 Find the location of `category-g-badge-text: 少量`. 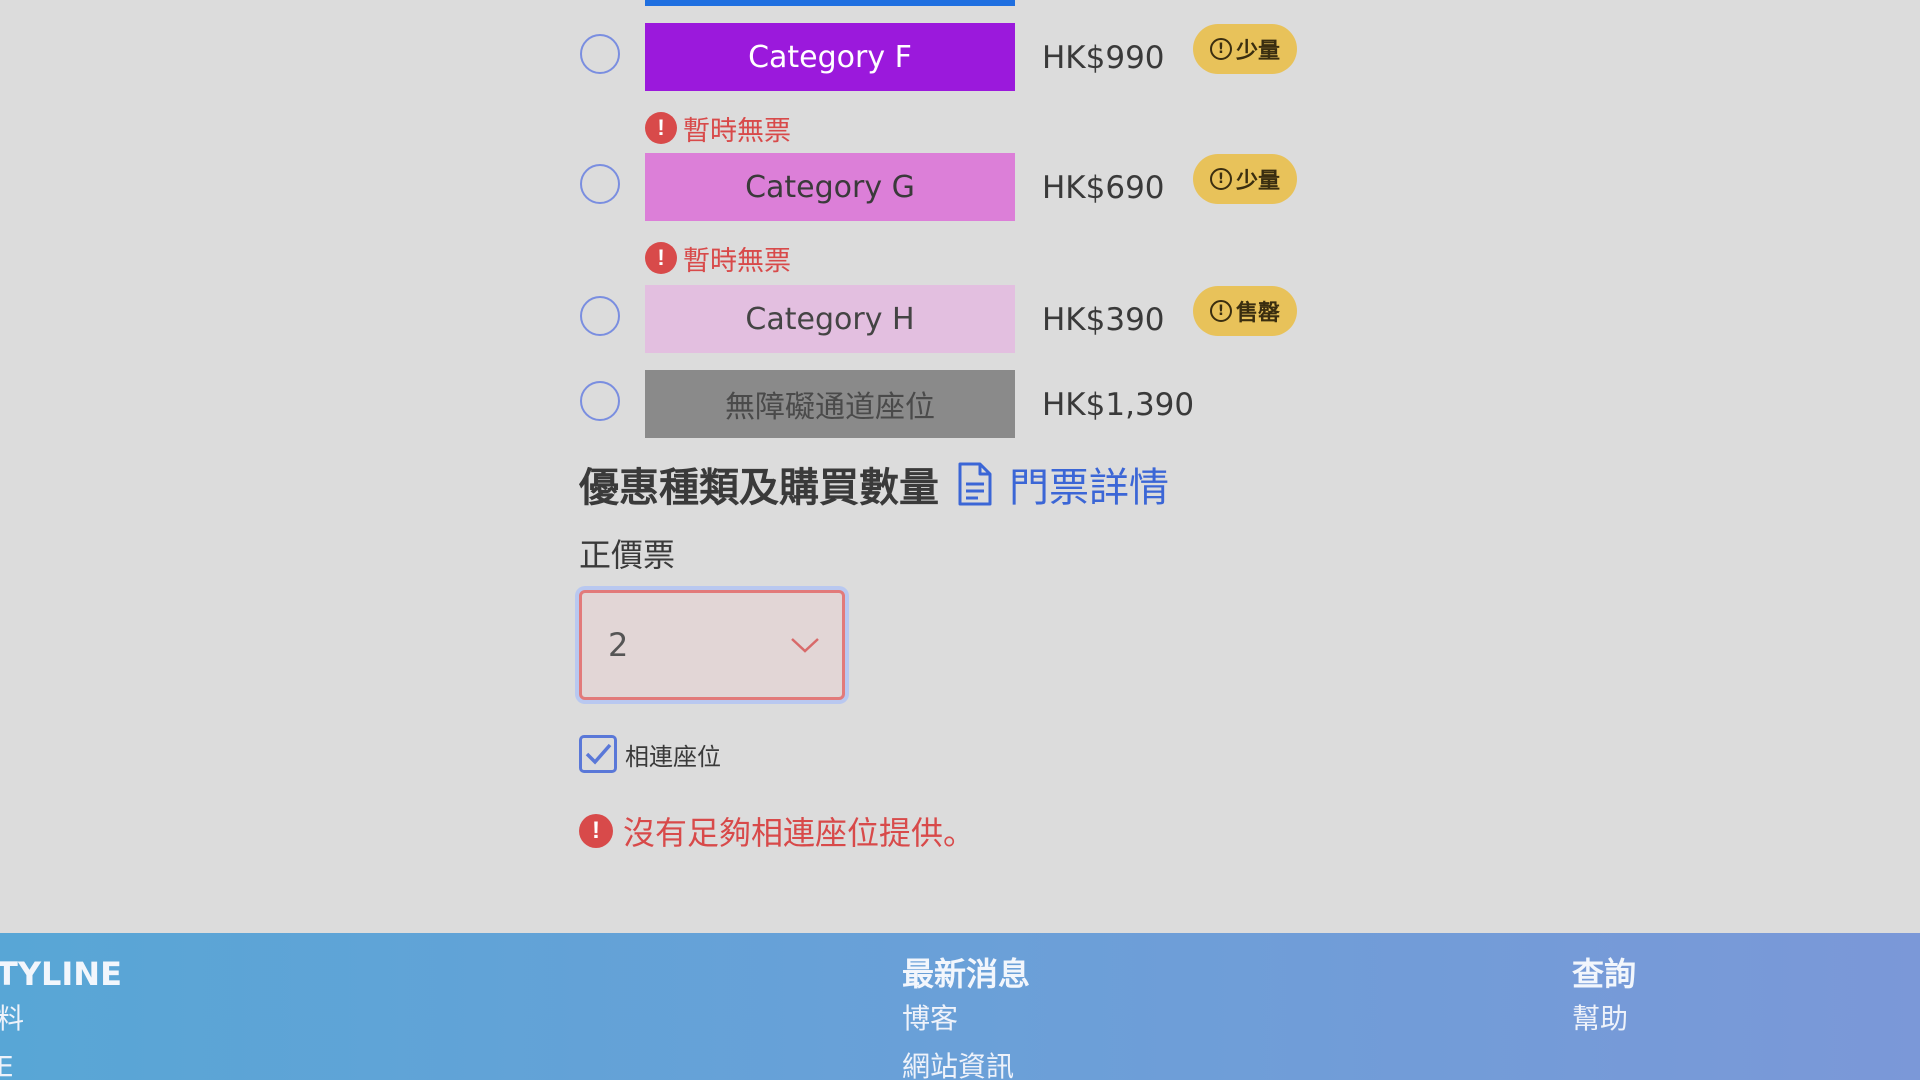

category-g-badge-text: 少量 is located at coordinates (1257, 181).